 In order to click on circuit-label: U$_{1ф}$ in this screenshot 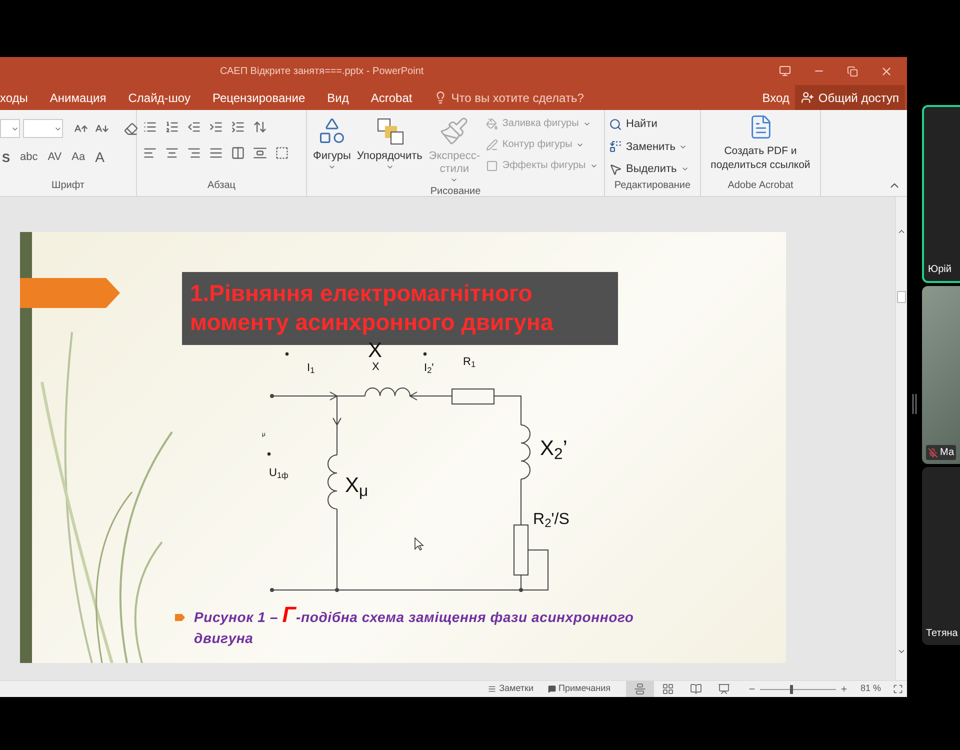, I will do `click(278, 473)`.